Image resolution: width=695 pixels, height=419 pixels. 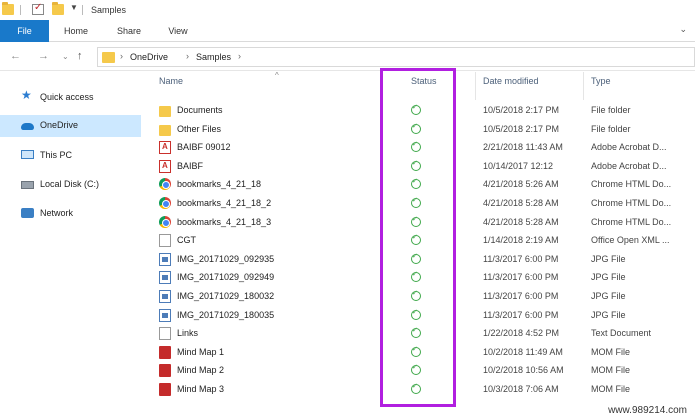 I want to click on document-icon, so click(x=165, y=241).